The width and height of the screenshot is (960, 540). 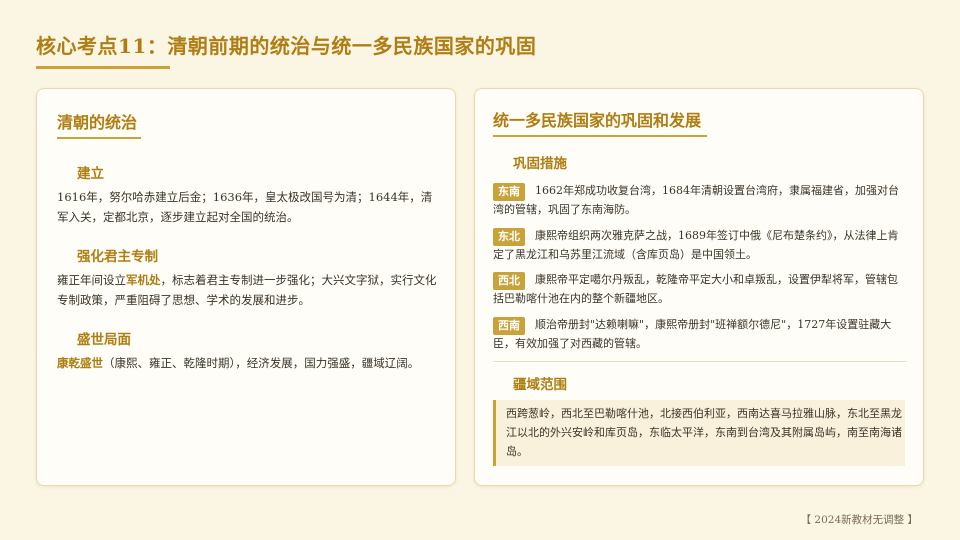 What do you see at coordinates (143, 280) in the screenshot?
I see `highlight-term: 军机处` at bounding box center [143, 280].